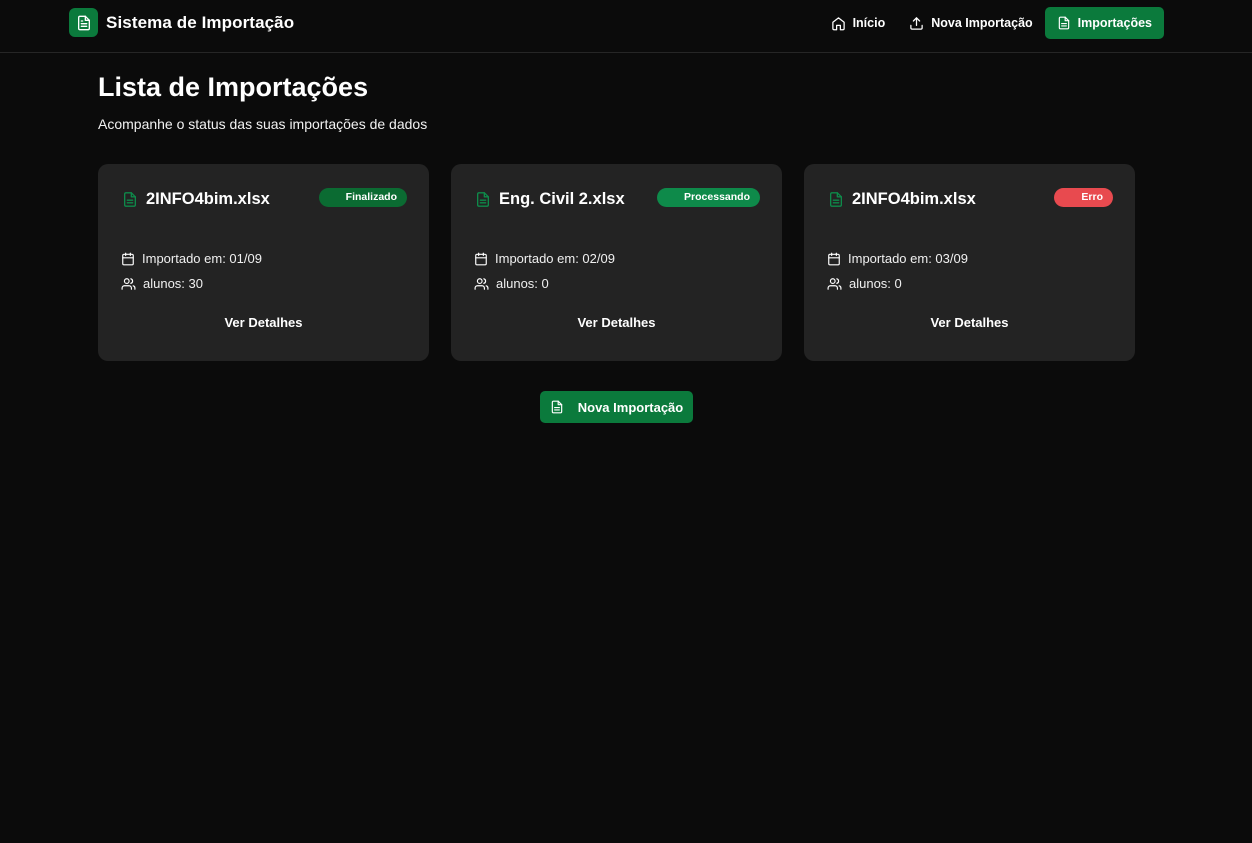 This screenshot has width=1252, height=843. I want to click on import-date: Importado em: 02/09, so click(544, 258).